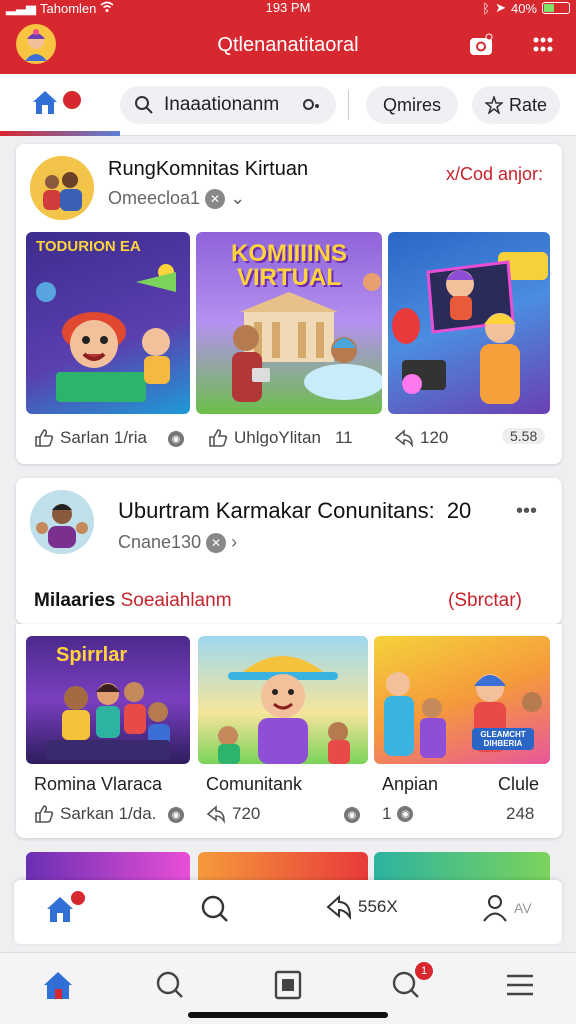 This screenshot has width=576, height=1024. I want to click on like-stat: Sarkan 1/da., so click(95, 814).